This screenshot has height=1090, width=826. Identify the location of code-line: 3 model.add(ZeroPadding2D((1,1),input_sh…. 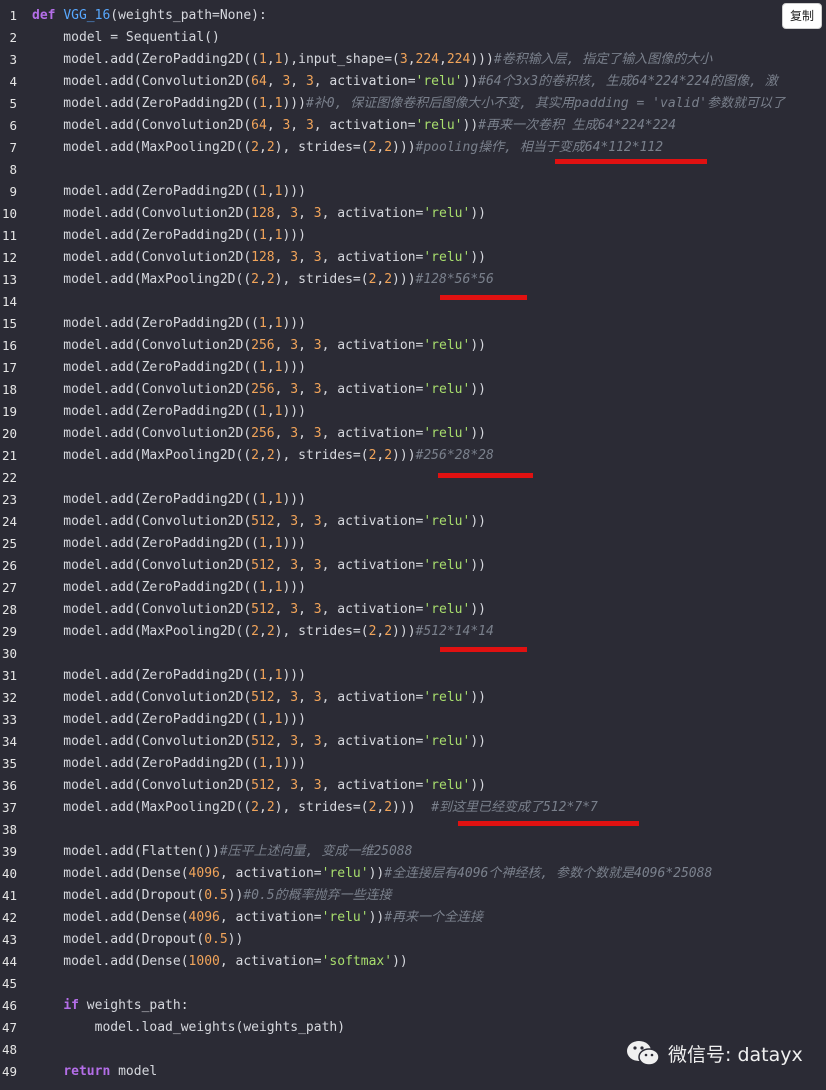
(413, 60).